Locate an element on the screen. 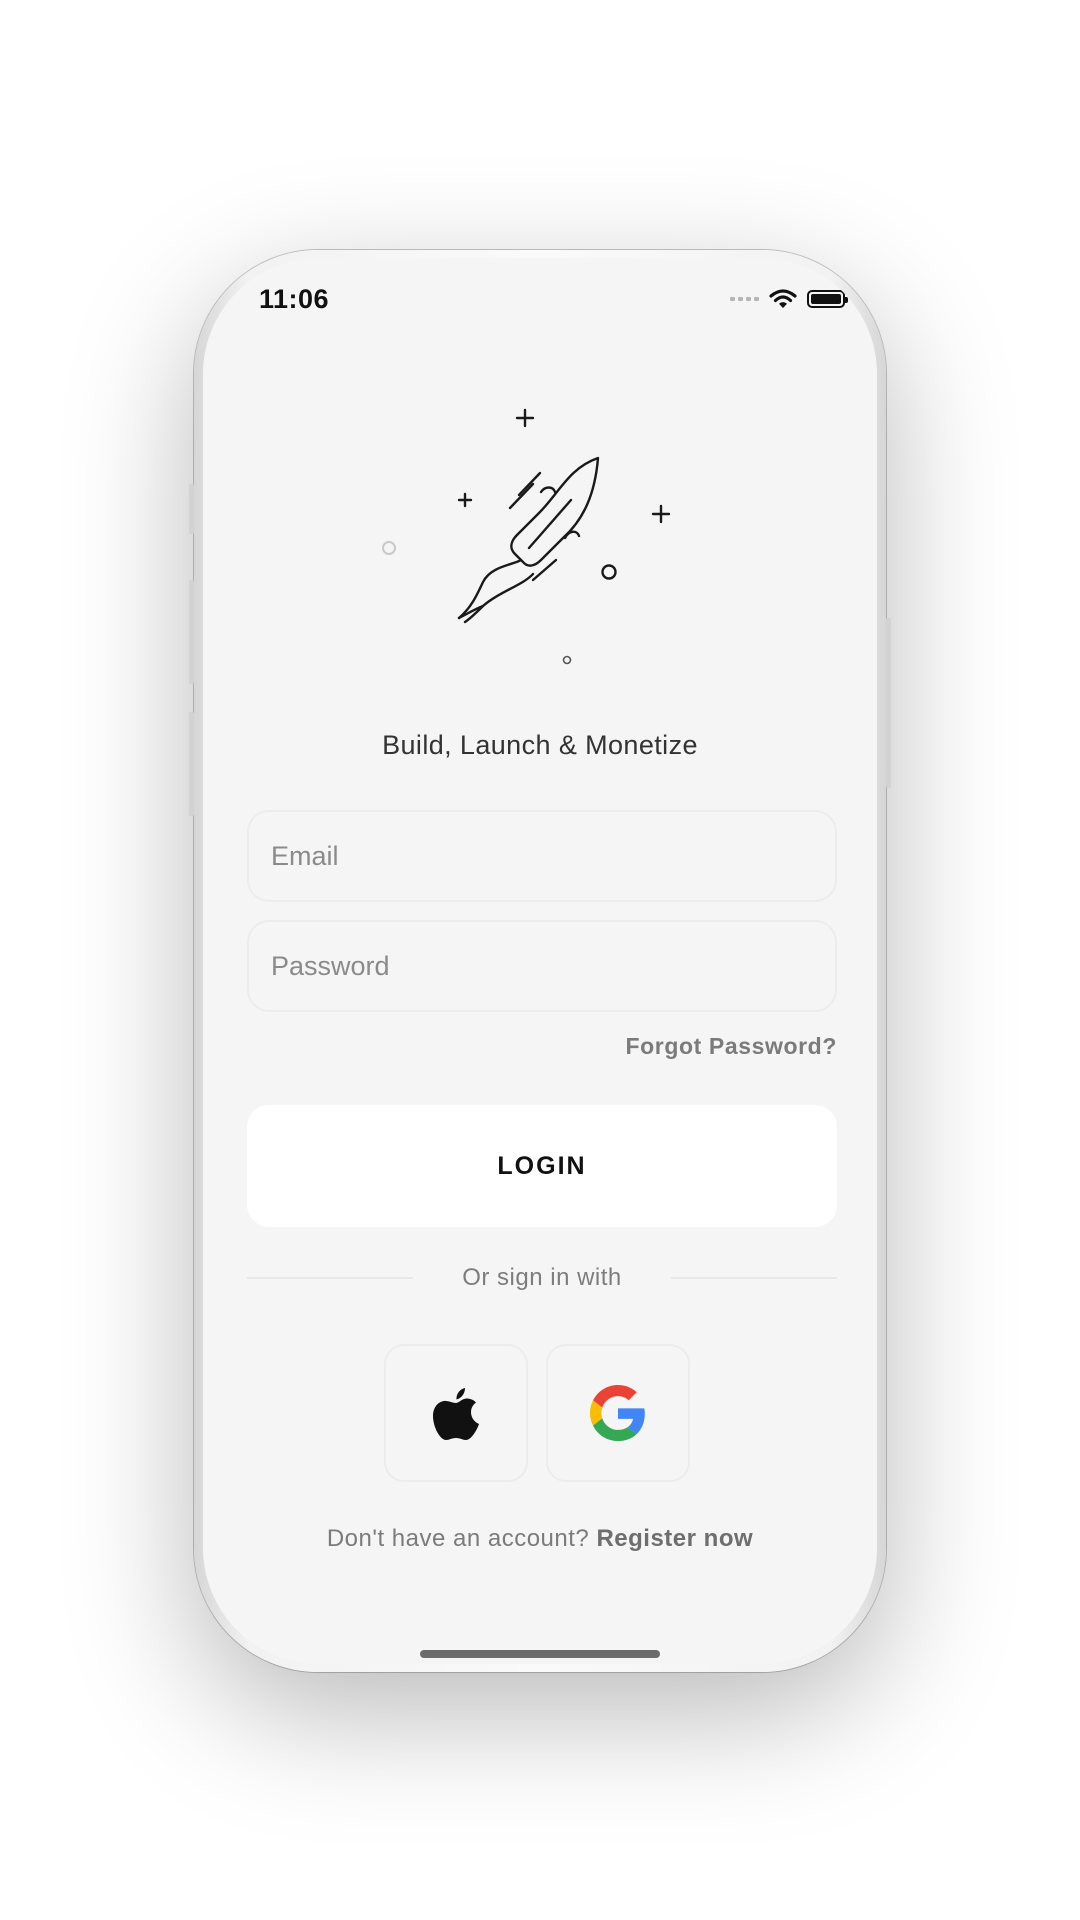 This screenshot has height=1920, width=1080. volume-down-button is located at coordinates (191, 764).